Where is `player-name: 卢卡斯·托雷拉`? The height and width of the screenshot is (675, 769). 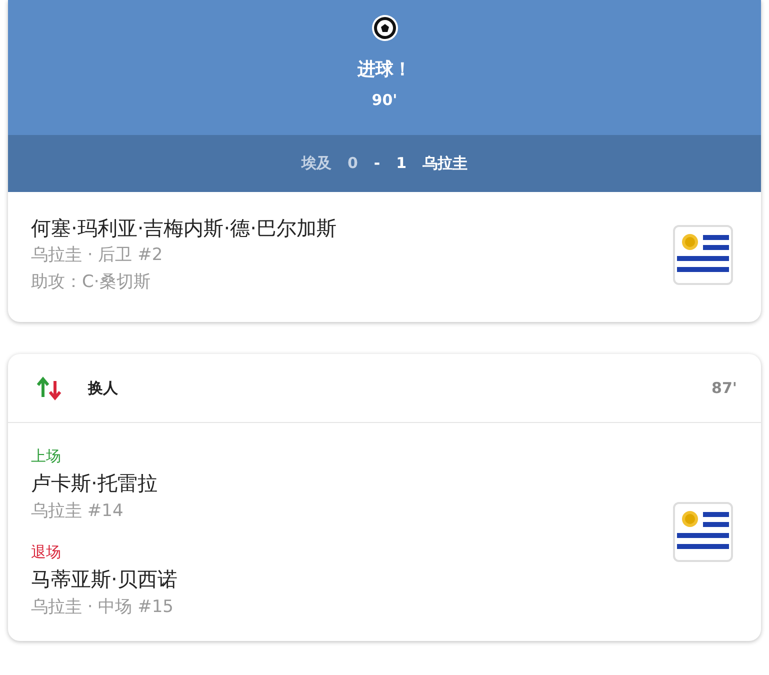 player-name: 卢卡斯·托雷拉 is located at coordinates (94, 483).